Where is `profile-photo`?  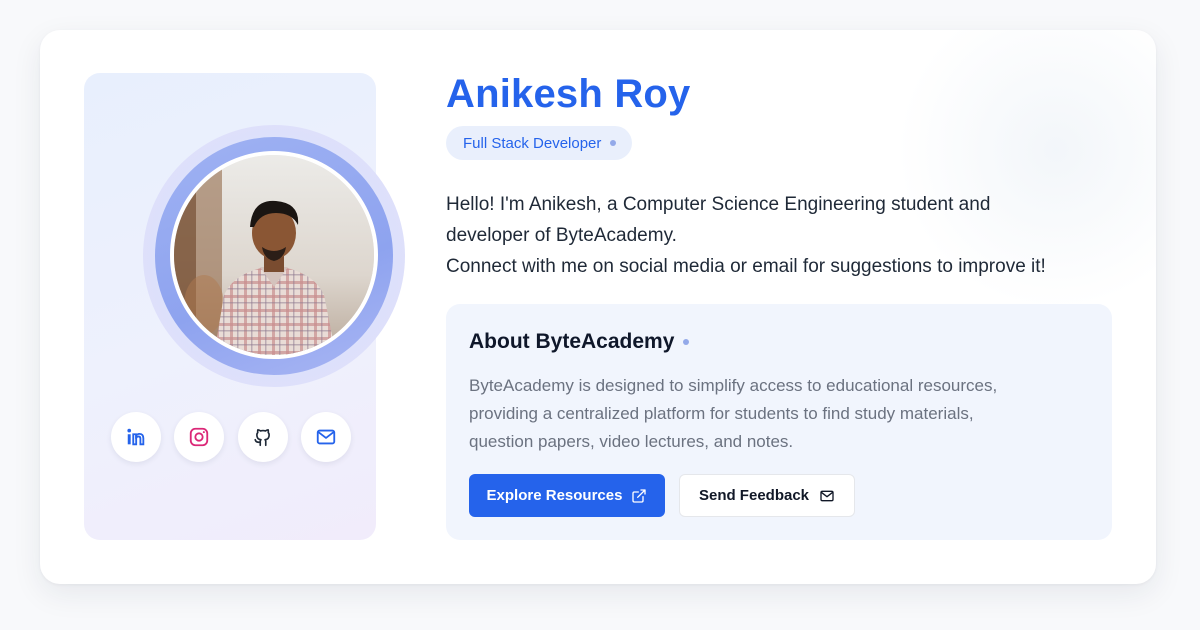
profile-photo is located at coordinates (274, 255).